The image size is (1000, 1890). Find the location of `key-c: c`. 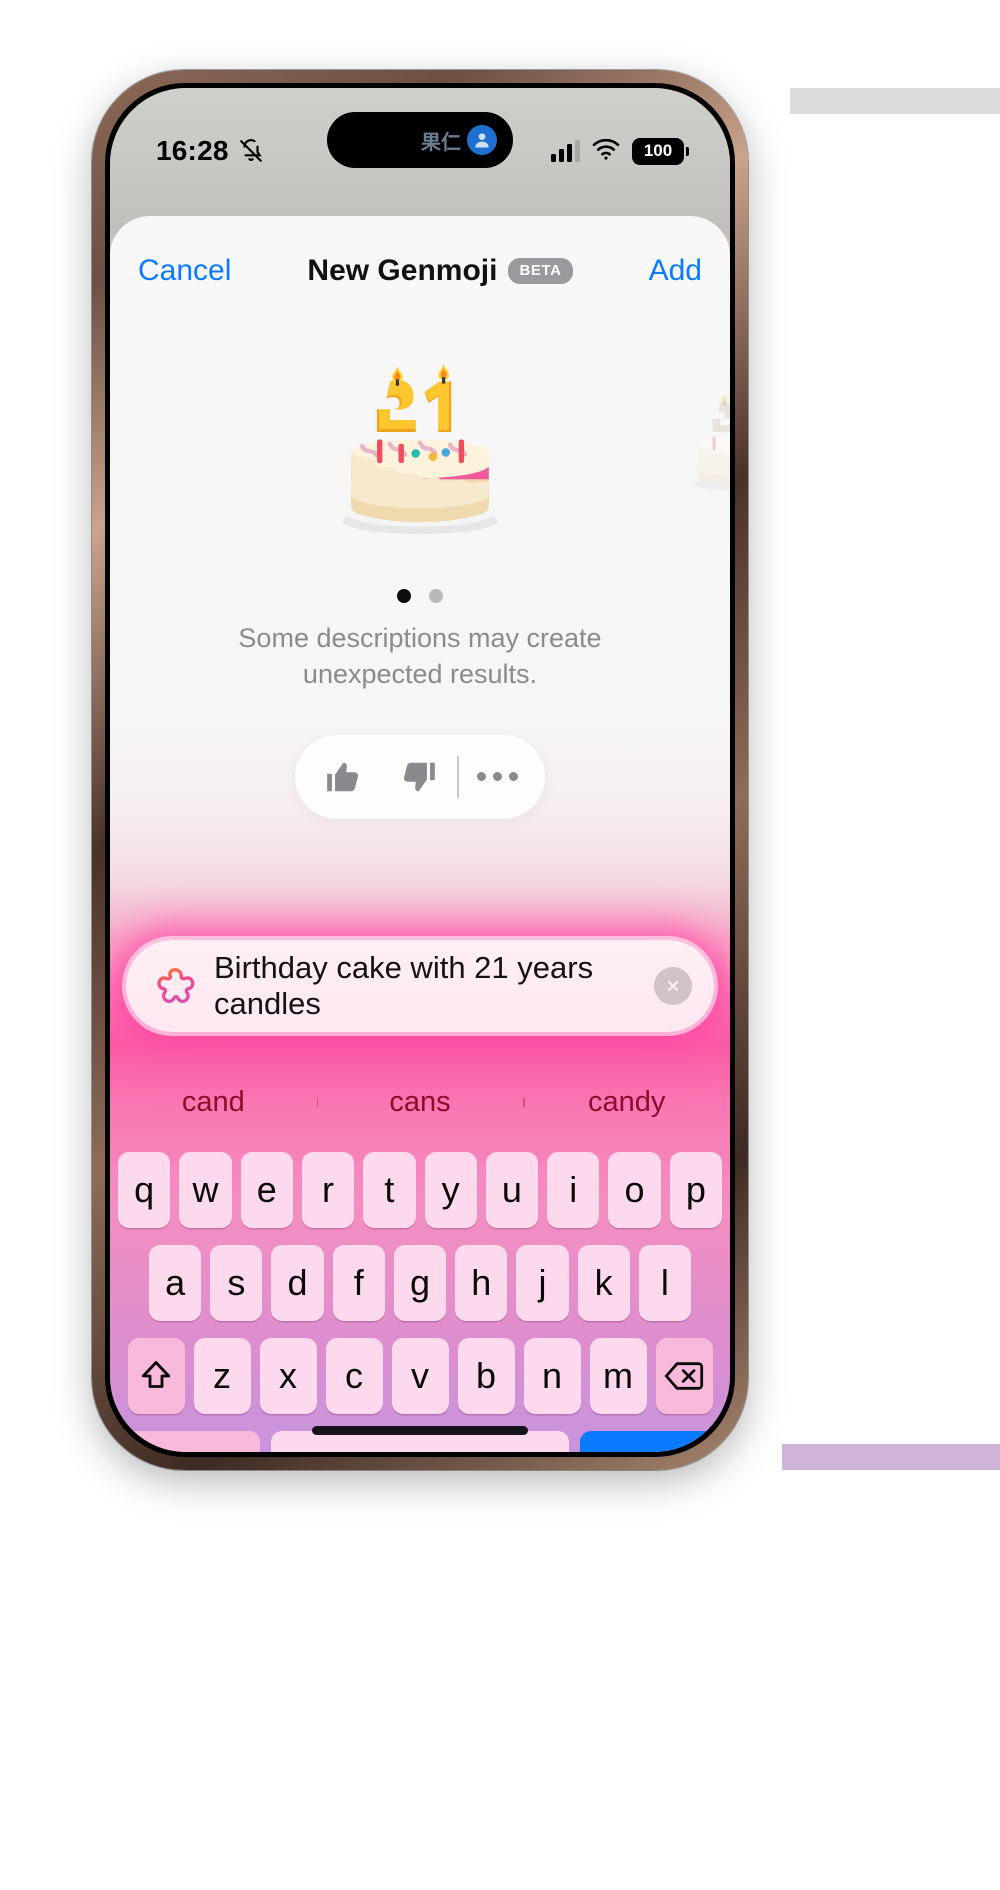

key-c: c is located at coordinates (354, 1376).